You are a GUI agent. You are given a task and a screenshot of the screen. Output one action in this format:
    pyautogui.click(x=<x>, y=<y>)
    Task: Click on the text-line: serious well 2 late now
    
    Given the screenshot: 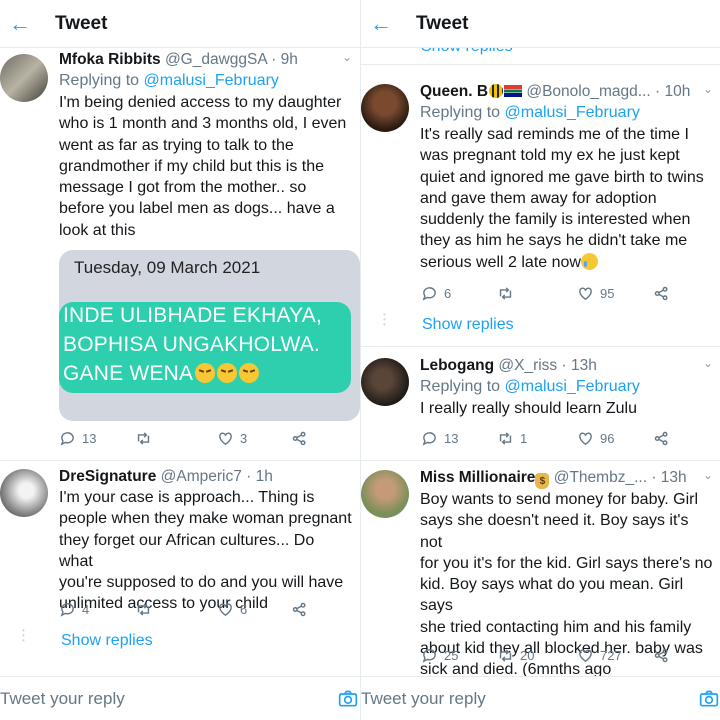 What is the action you would take?
    pyautogui.click(x=500, y=262)
    